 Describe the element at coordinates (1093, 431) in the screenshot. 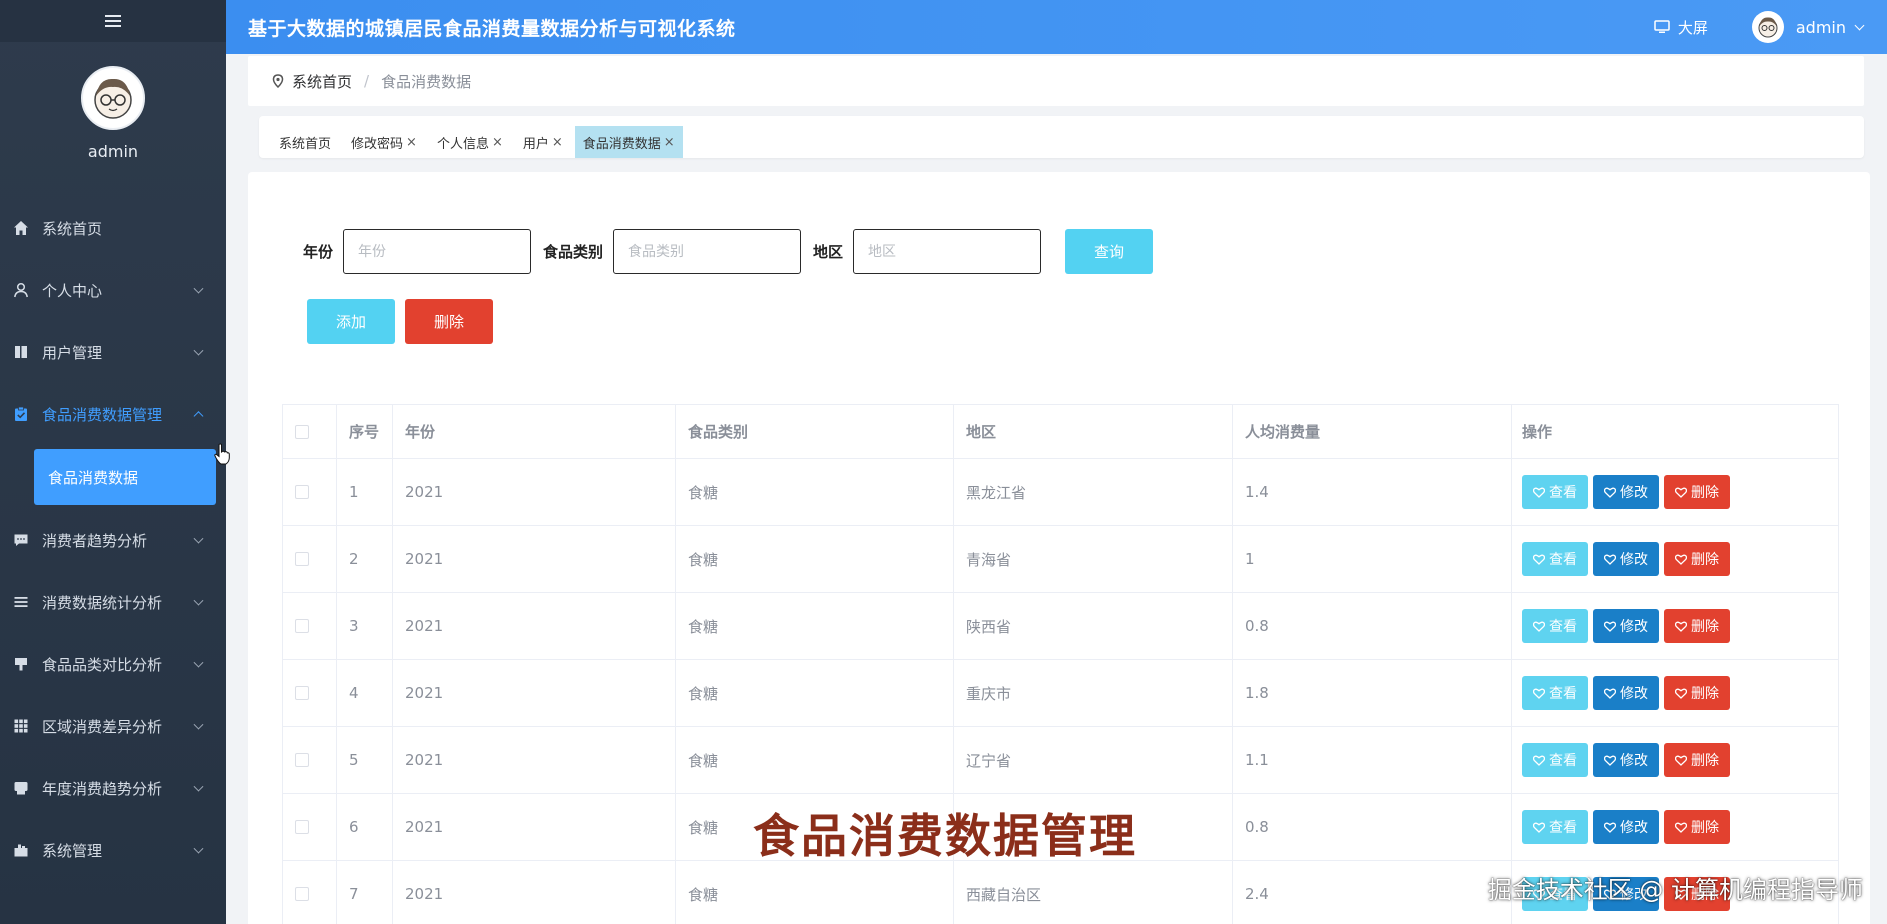

I see `header-region: 地区` at that location.